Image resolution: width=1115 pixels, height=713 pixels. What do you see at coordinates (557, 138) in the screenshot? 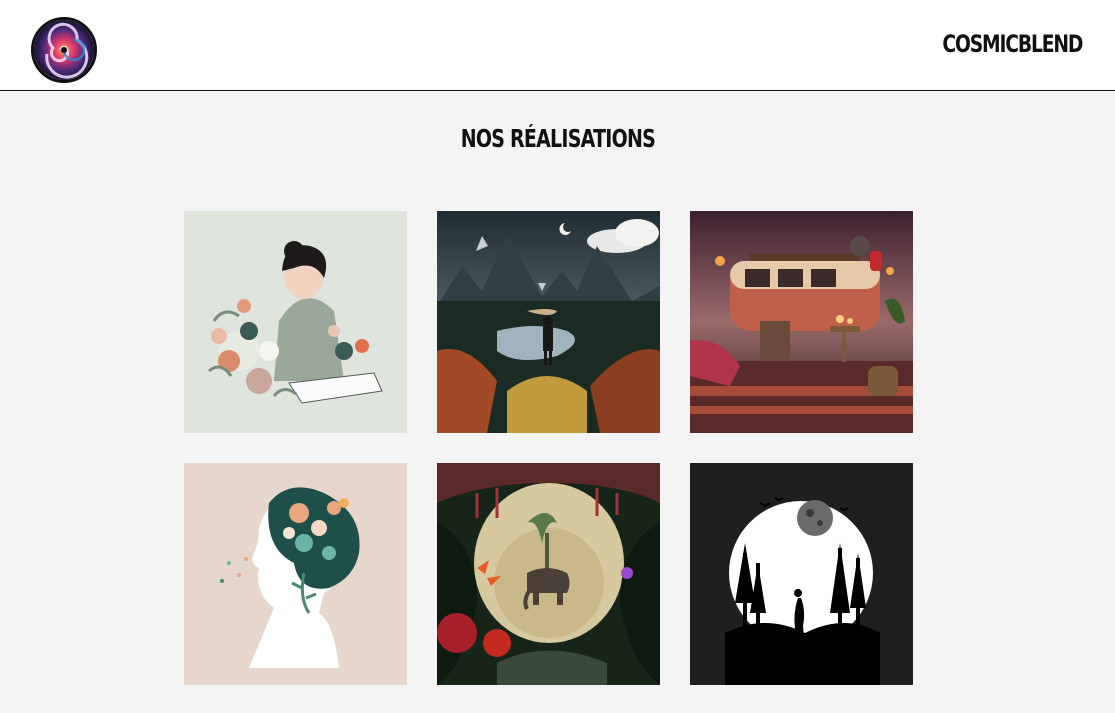
I see `page-title: NOS RÉALISATIONS` at bounding box center [557, 138].